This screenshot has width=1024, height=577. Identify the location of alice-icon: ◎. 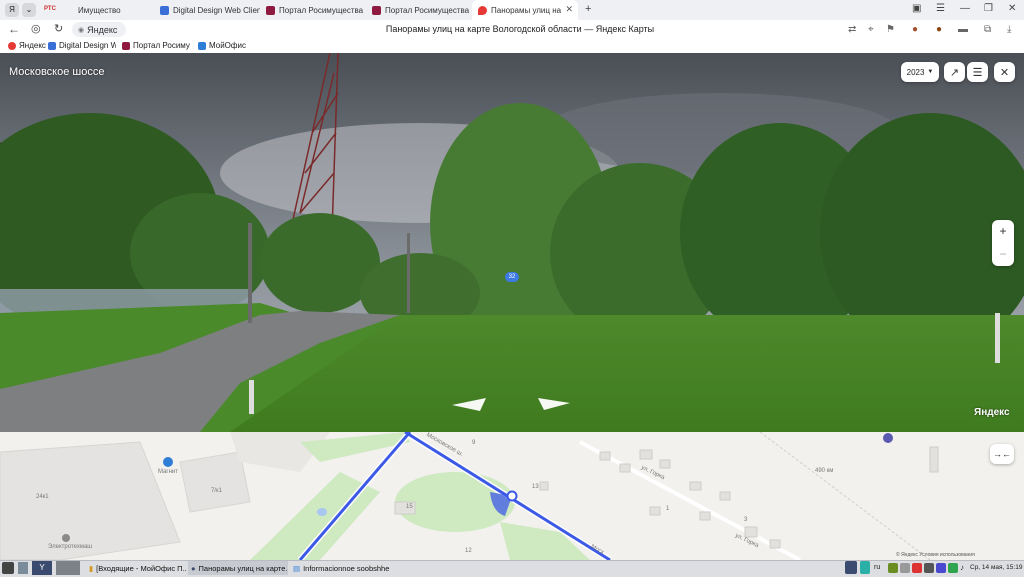
(36, 28).